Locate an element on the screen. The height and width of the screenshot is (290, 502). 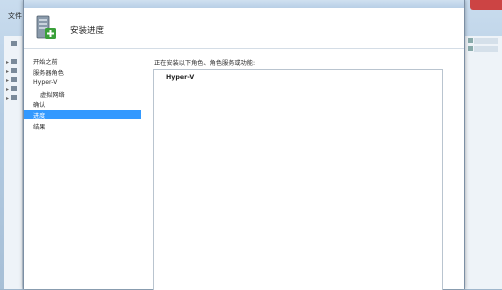
nav-step-label: 服务器角色 is located at coordinates (48, 73).